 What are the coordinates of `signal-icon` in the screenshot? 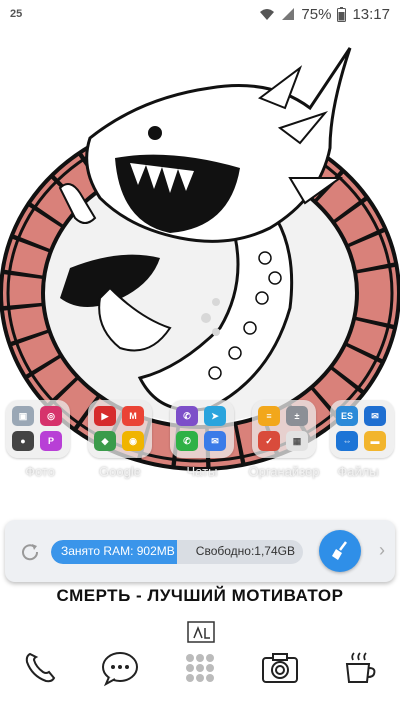 It's located at (288, 14).